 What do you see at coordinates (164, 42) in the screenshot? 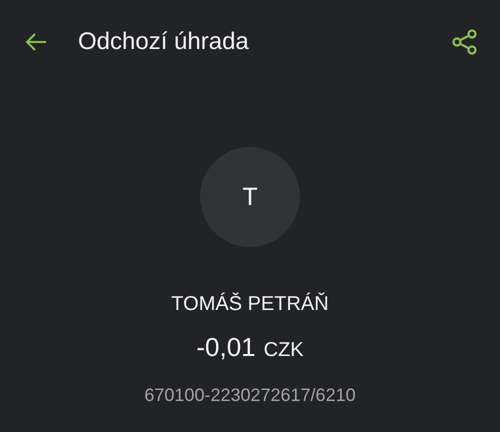
I see `screen-title: Odchozí úhrada` at bounding box center [164, 42].